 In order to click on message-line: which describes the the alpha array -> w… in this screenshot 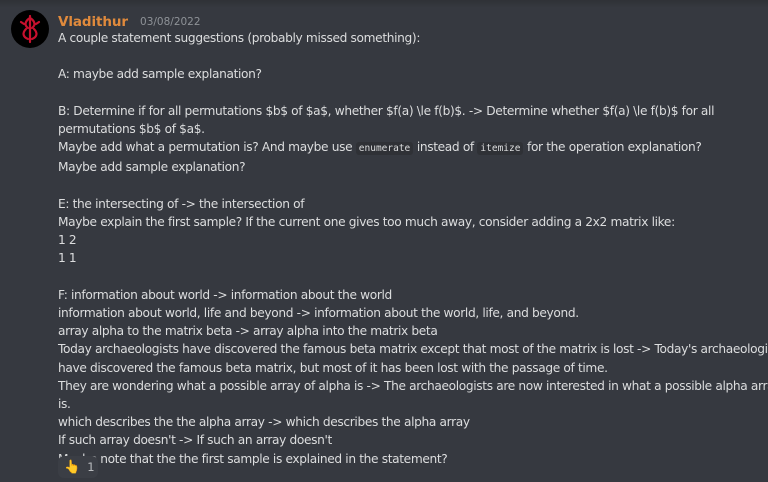, I will do `click(264, 422)`.